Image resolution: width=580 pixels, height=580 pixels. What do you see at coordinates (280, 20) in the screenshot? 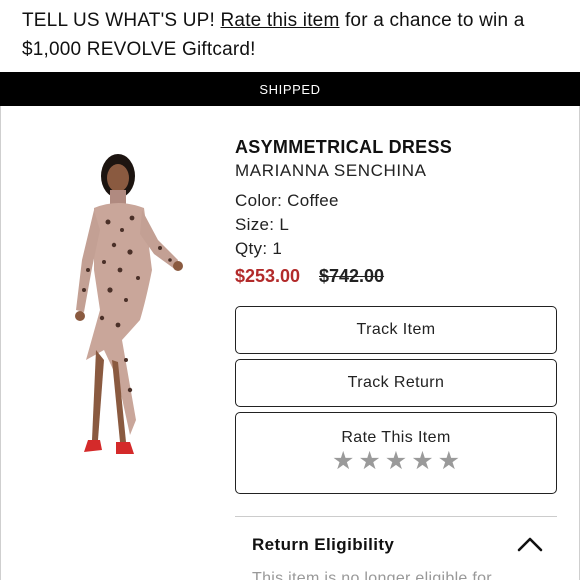
I see `rate-item-link: Rate this item` at bounding box center [280, 20].